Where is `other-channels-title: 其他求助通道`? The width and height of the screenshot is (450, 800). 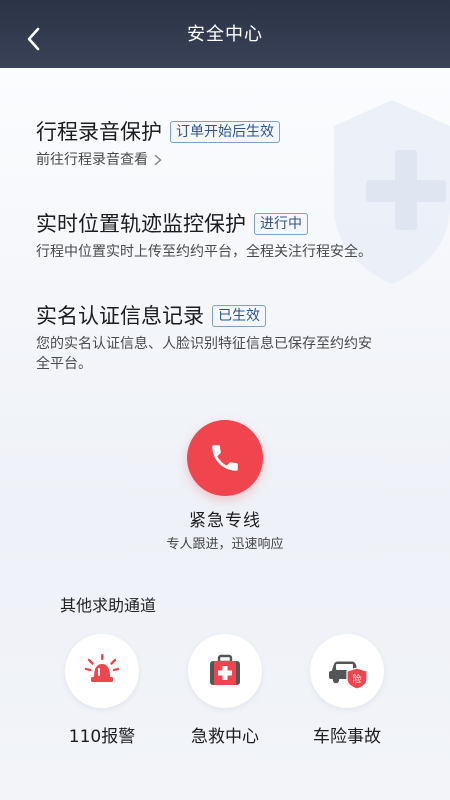
other-channels-title: 其他求助通道 is located at coordinates (108, 605).